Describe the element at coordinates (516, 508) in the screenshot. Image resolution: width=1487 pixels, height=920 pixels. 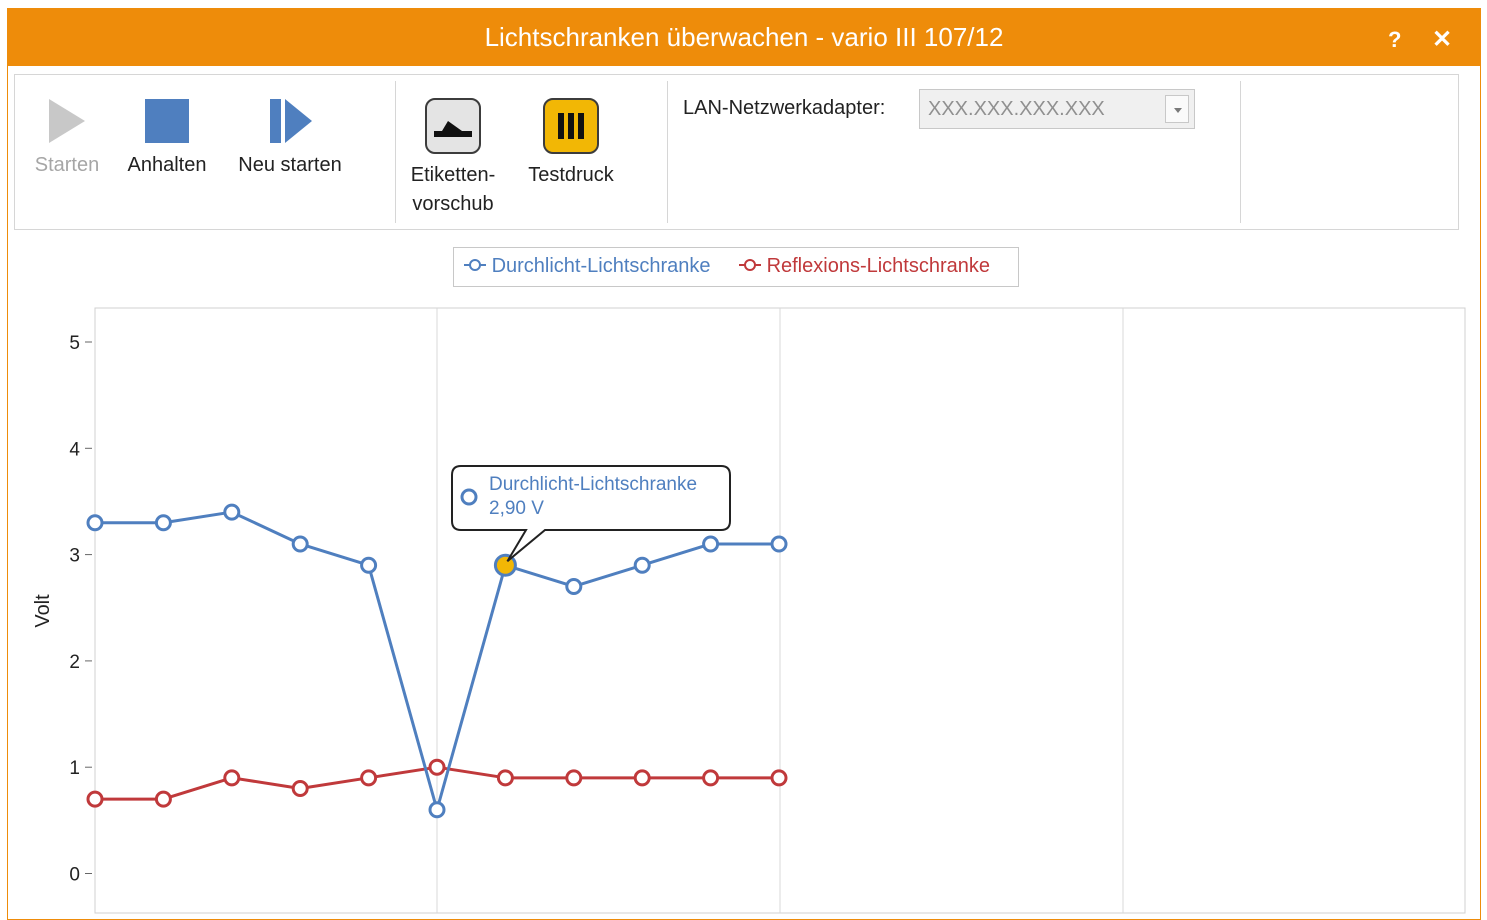
I see `tooltip-value: 2,90 V` at that location.